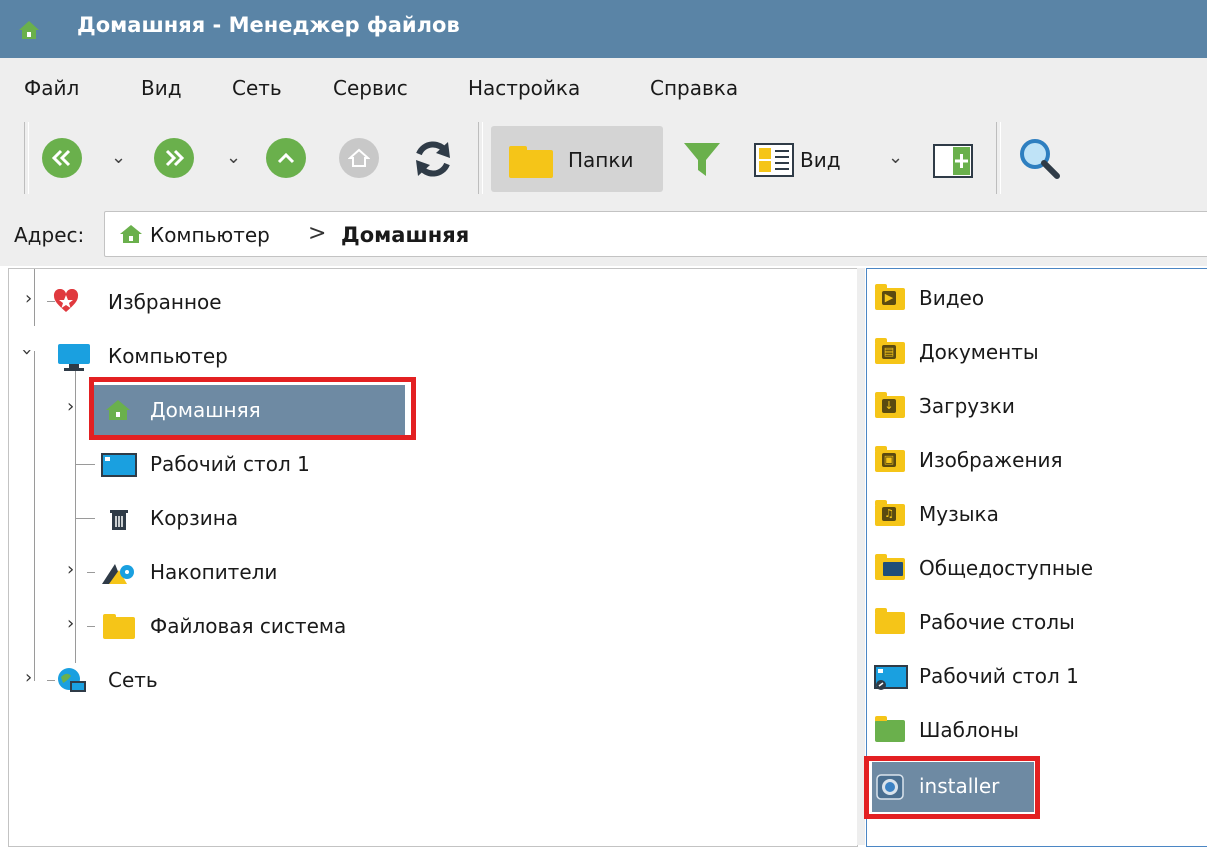 The image size is (1207, 847). What do you see at coordinates (268, 25) in the screenshot?
I see `window-title: Домашняя - Менеджер файлов` at bounding box center [268, 25].